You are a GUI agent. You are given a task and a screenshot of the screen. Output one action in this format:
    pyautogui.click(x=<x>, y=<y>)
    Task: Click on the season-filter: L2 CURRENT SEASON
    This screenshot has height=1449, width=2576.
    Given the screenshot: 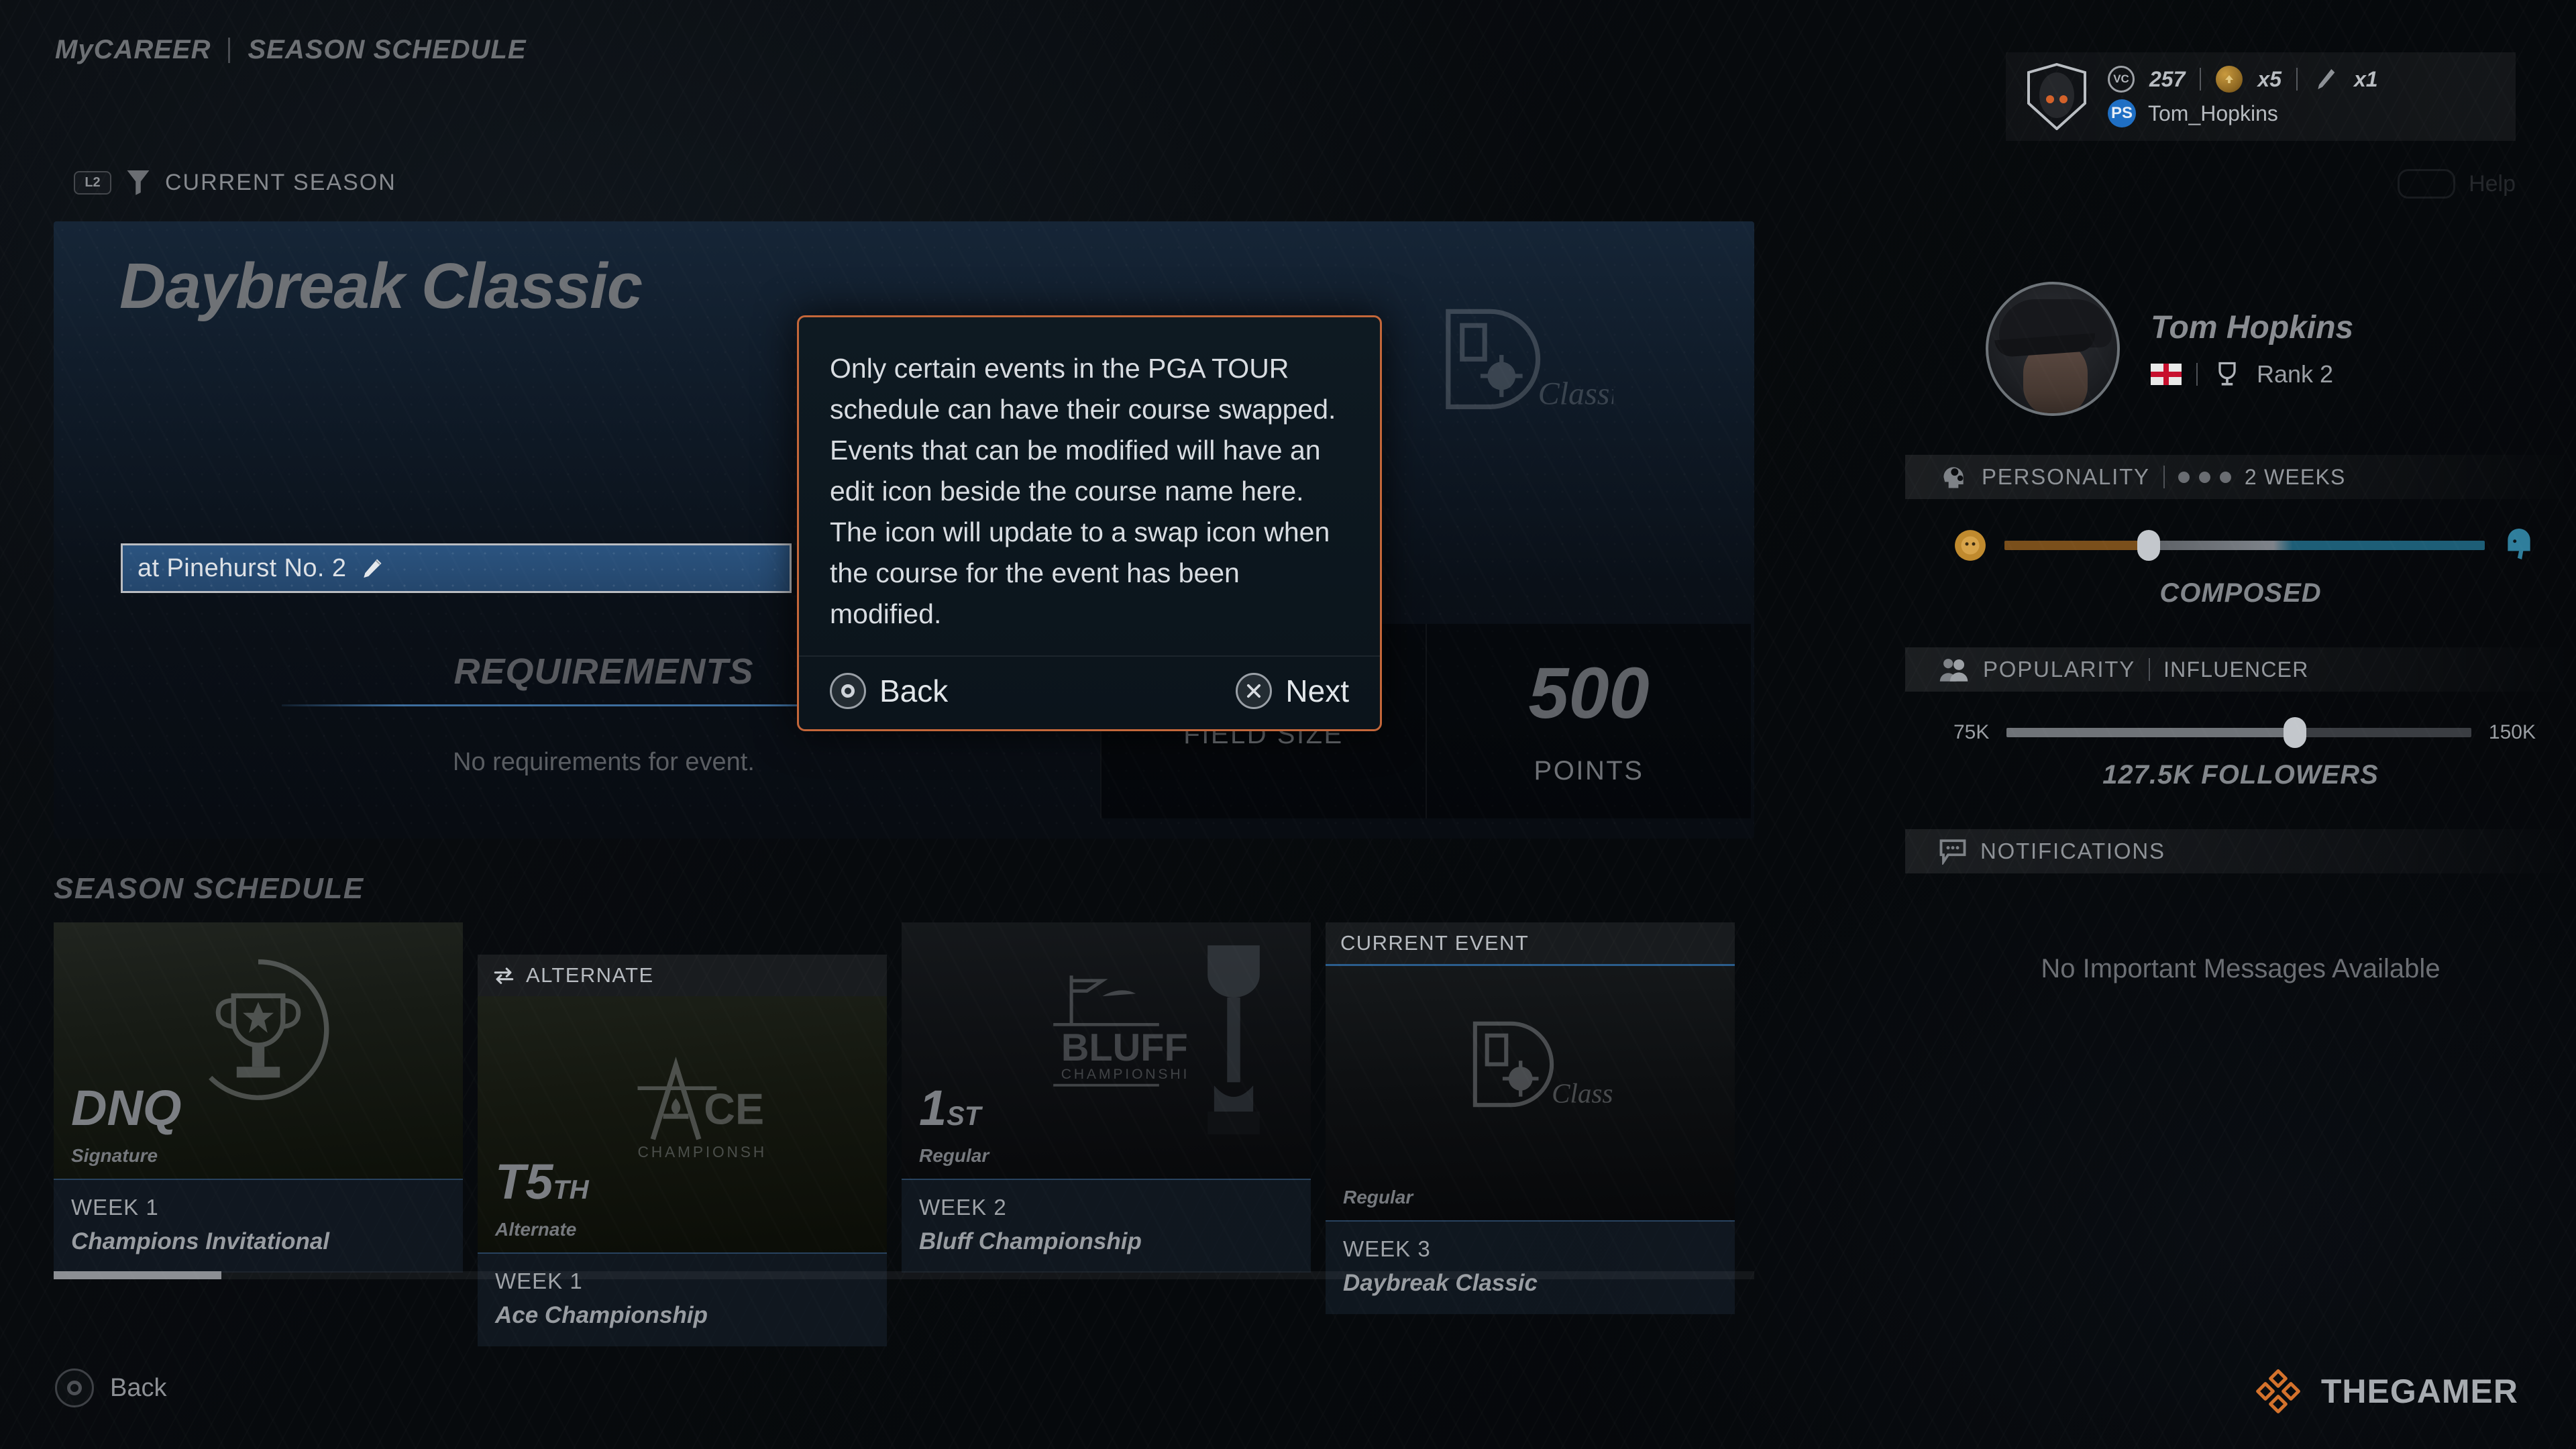 What is the action you would take?
    pyautogui.click(x=235, y=182)
    